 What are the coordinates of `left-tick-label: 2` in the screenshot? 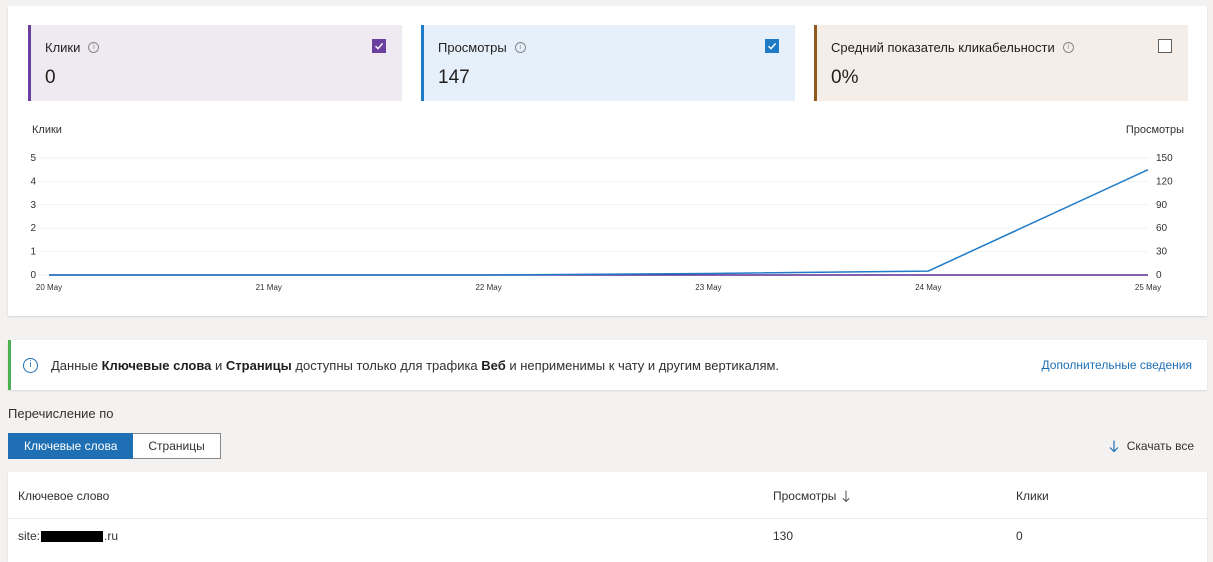 It's located at (33, 228).